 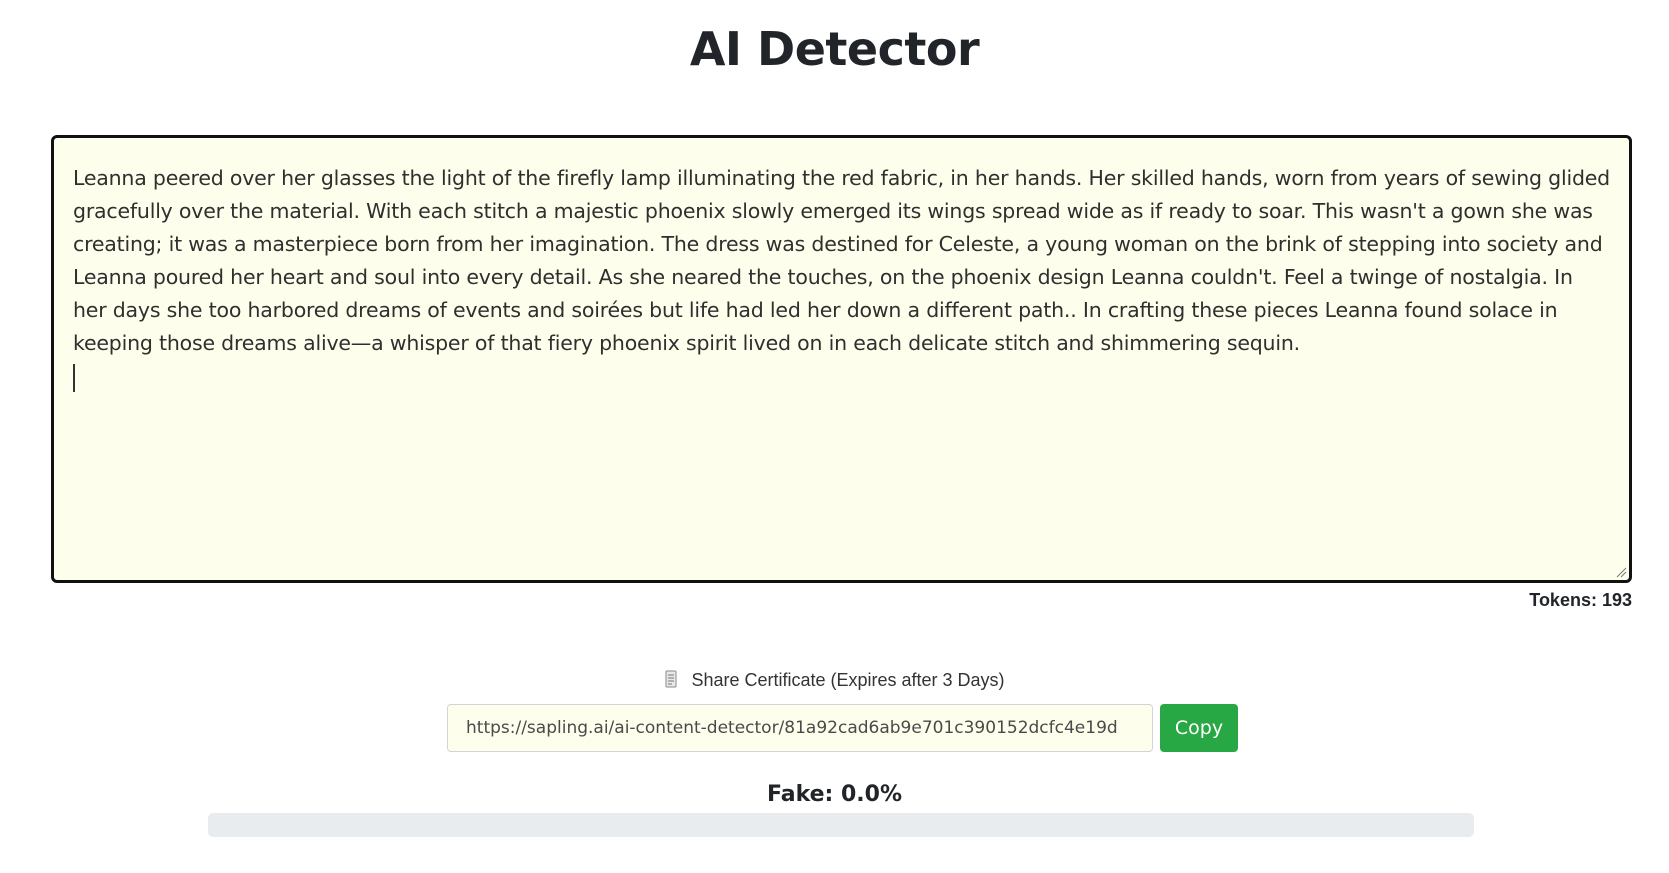 I want to click on share-url-input, so click(x=800, y=728).